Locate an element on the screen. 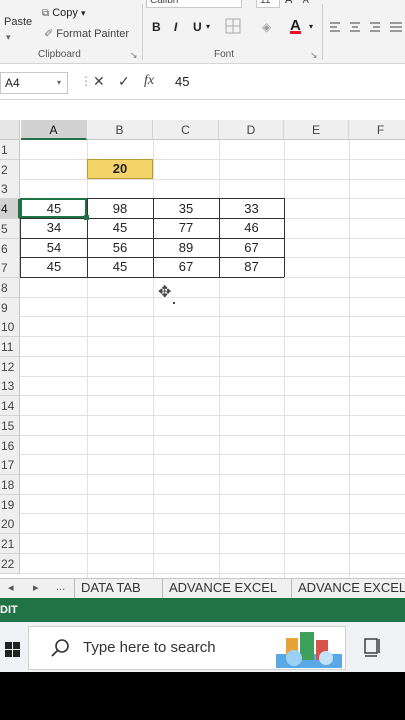 Image resolution: width=405 pixels, height=720 pixels. row-header: 2 is located at coordinates (10, 169).